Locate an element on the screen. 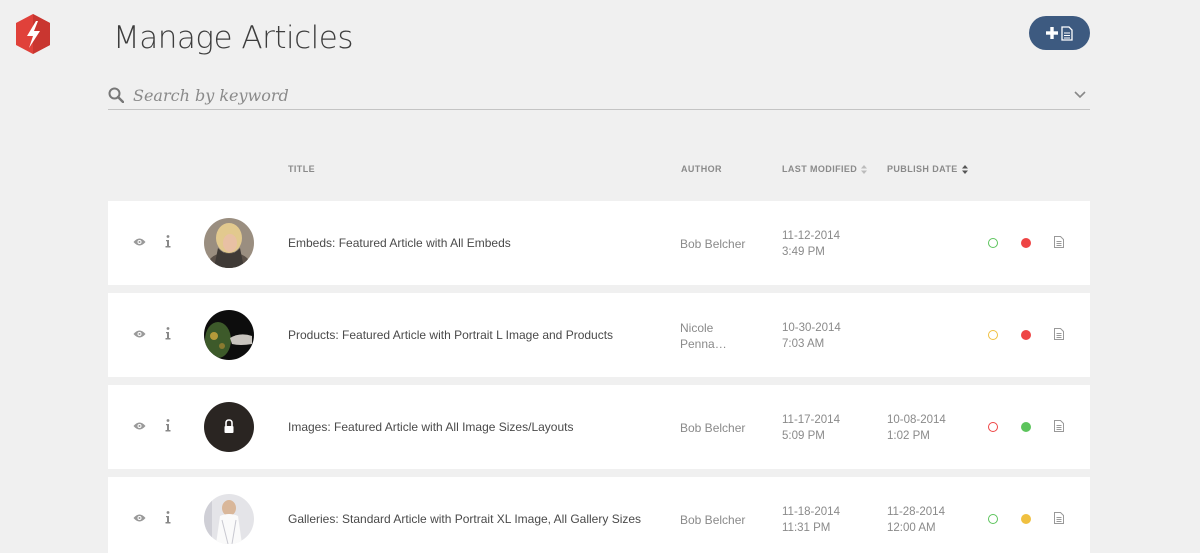  modified-time: 11:31 PM is located at coordinates (806, 528).